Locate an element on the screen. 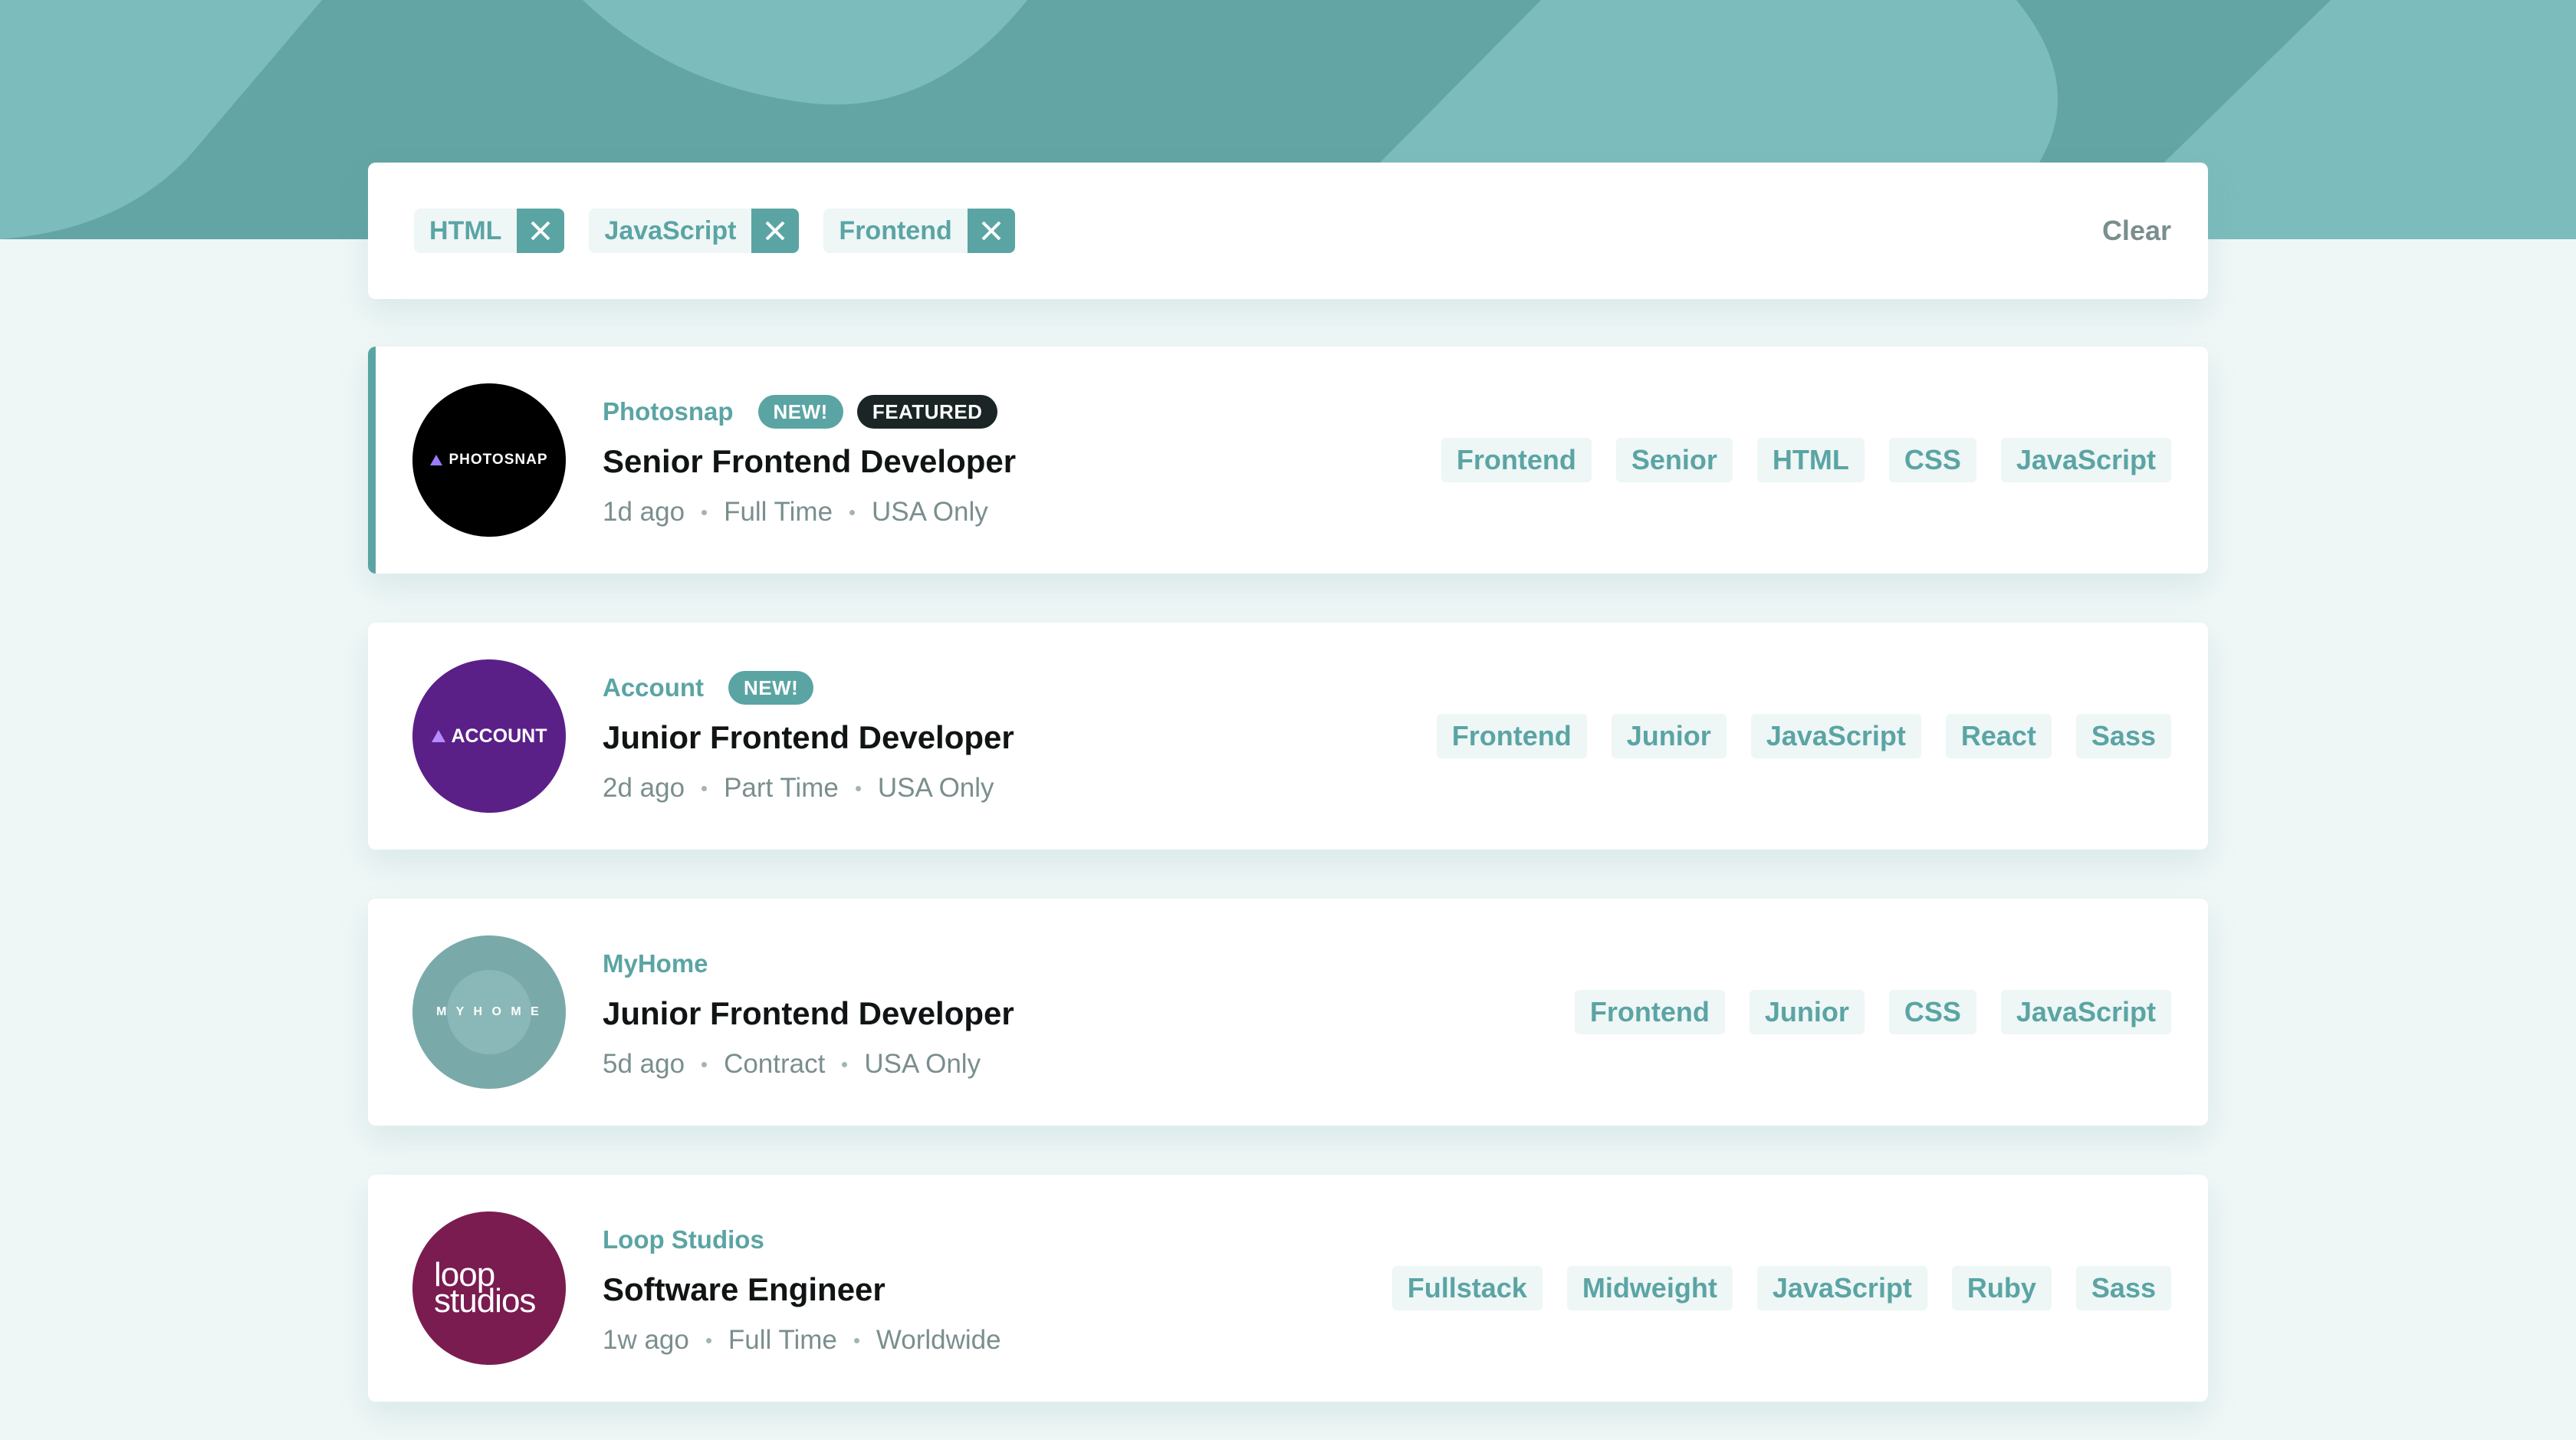  company-name: MyHome is located at coordinates (655, 963).